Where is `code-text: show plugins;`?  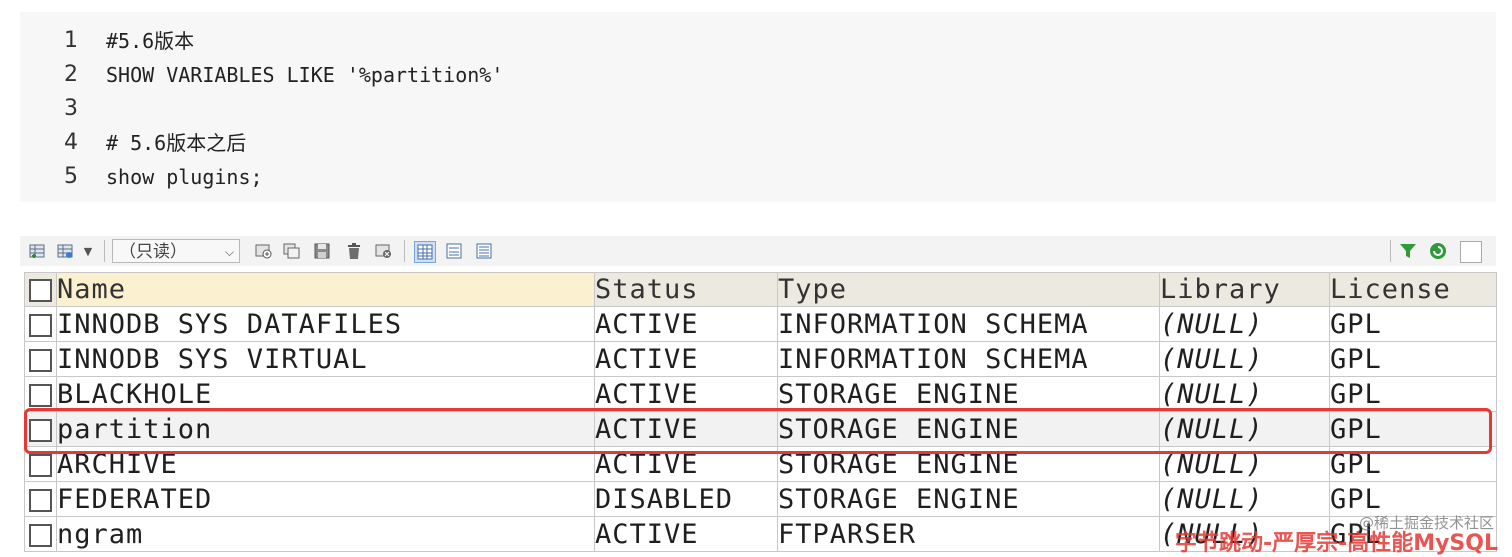 code-text: show plugins; is located at coordinates (184, 177).